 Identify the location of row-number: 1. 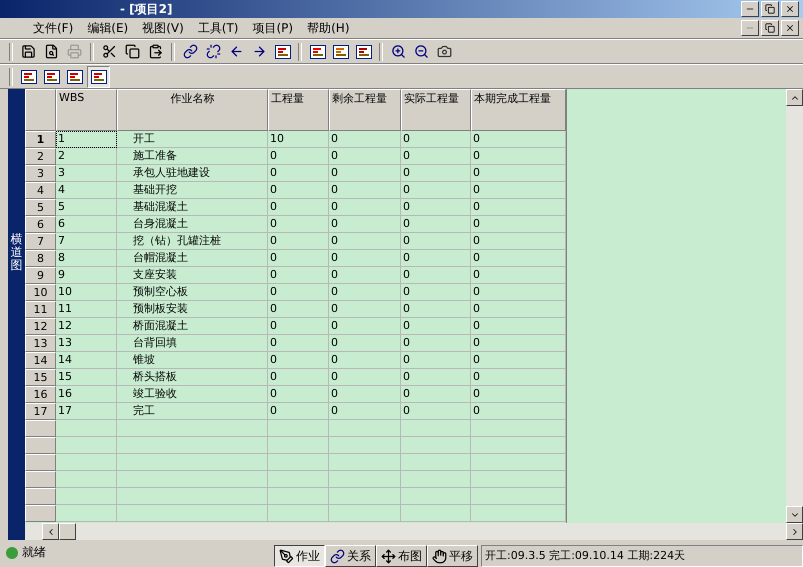
(40, 139).